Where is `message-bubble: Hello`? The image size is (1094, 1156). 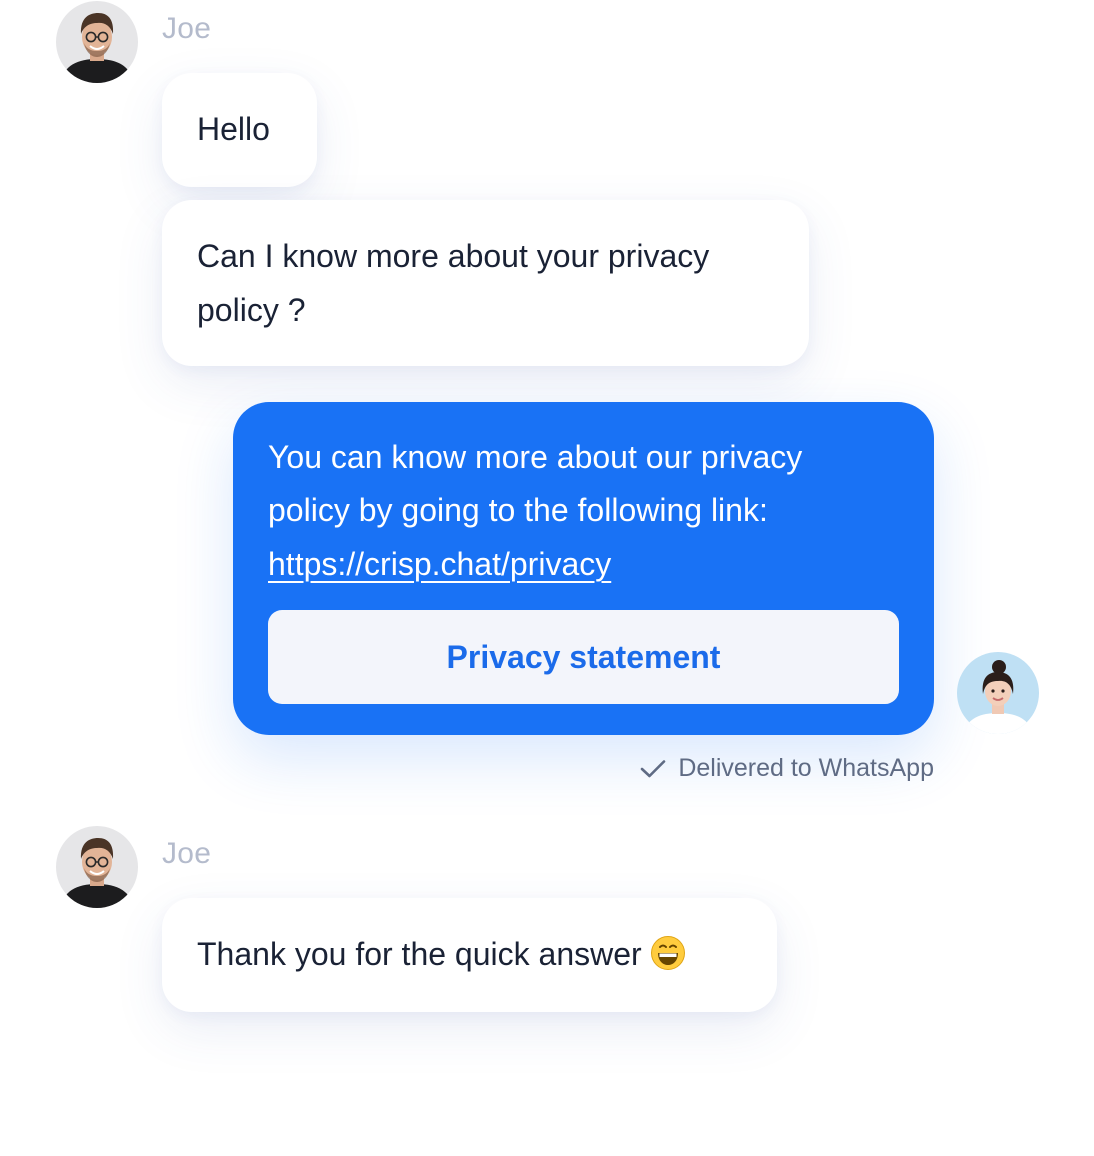 message-bubble: Hello is located at coordinates (239, 130).